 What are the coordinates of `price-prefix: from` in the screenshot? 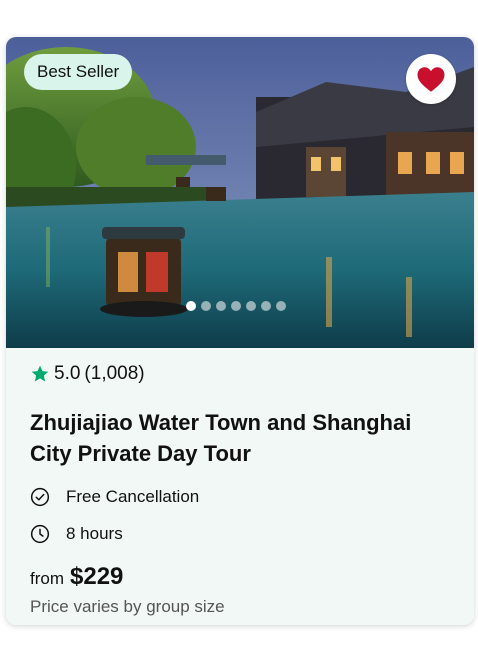 It's located at (47, 578).